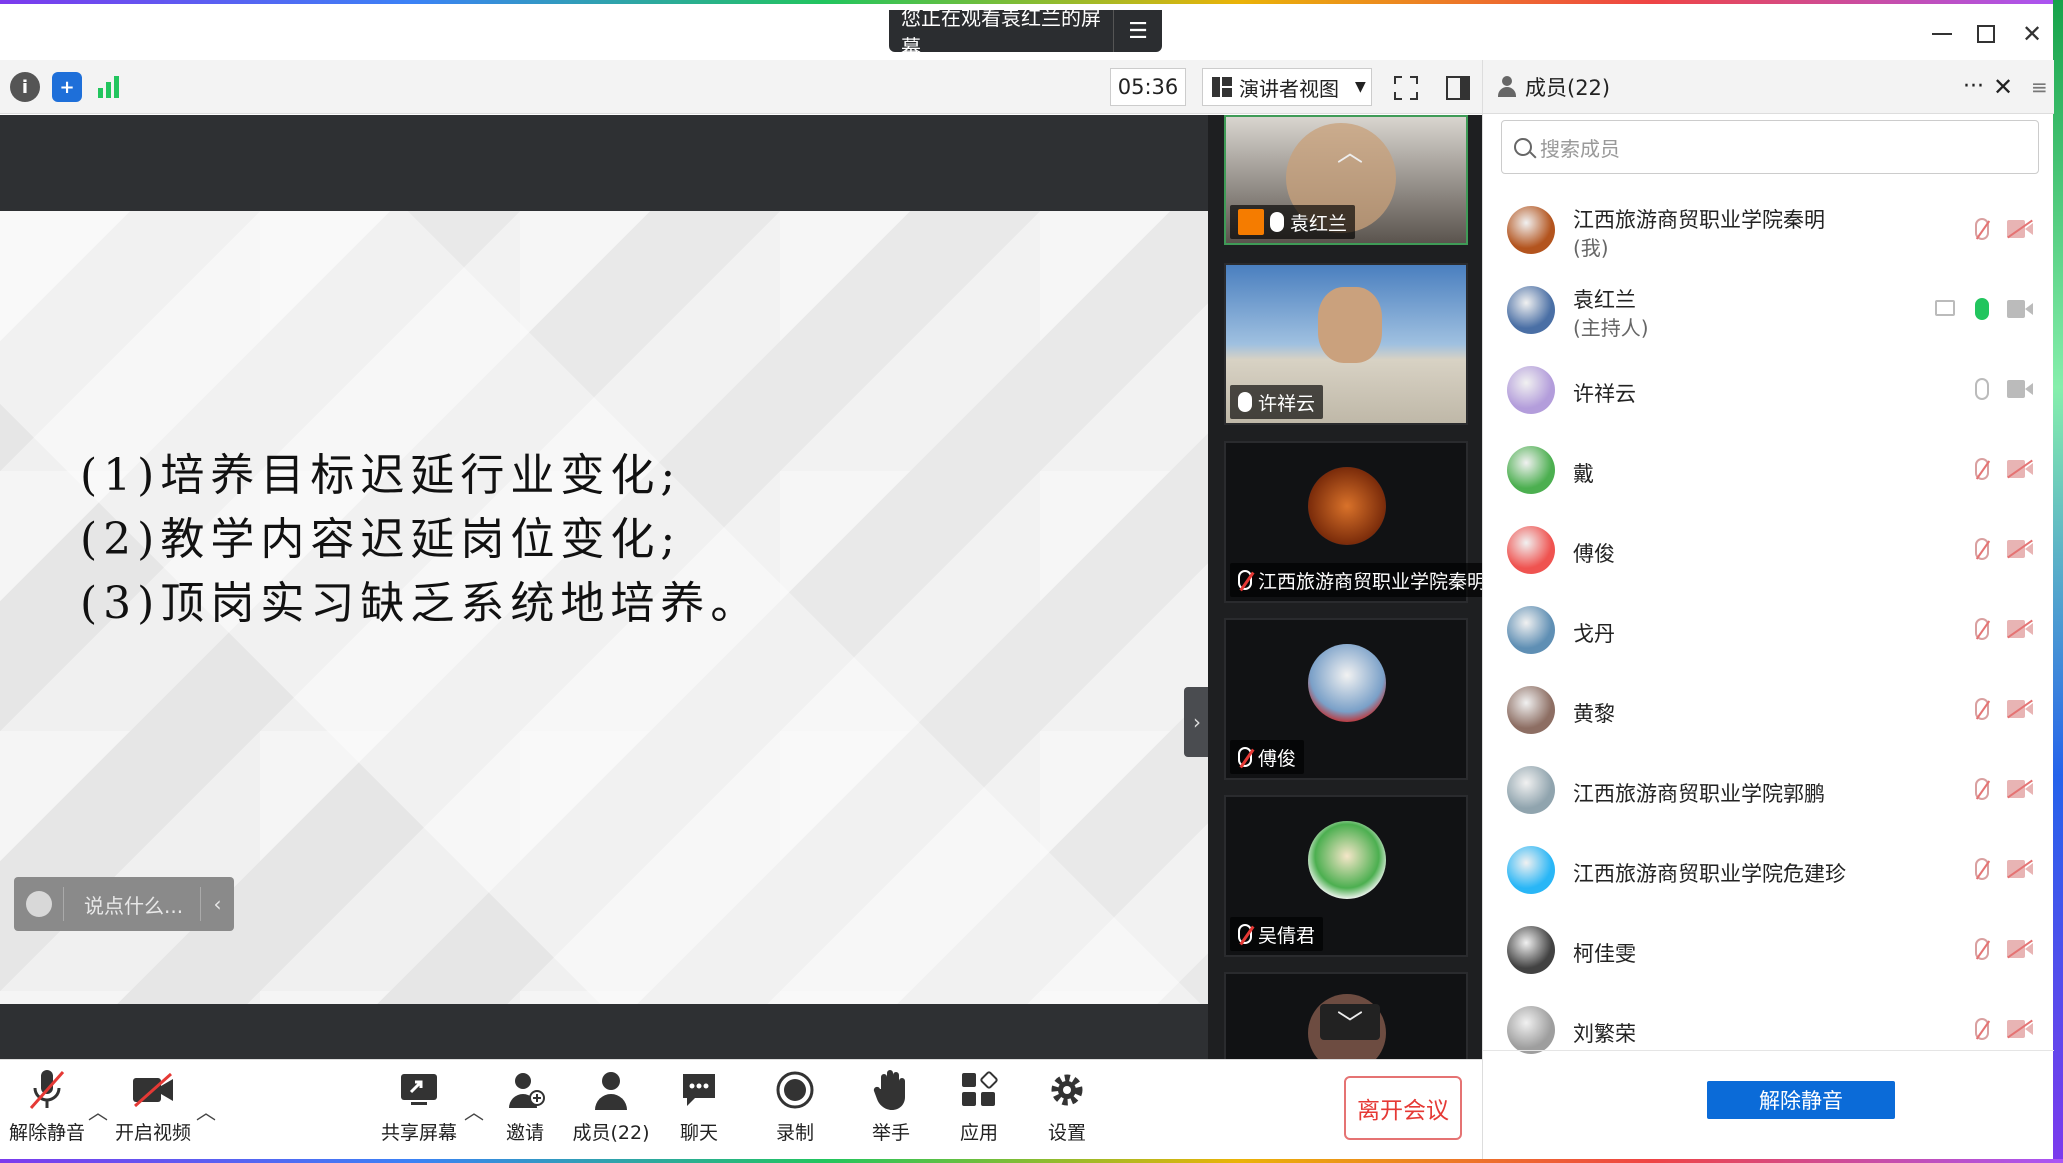 This screenshot has height=1163, width=2063. I want to click on fullscreen-button, so click(1406, 88).